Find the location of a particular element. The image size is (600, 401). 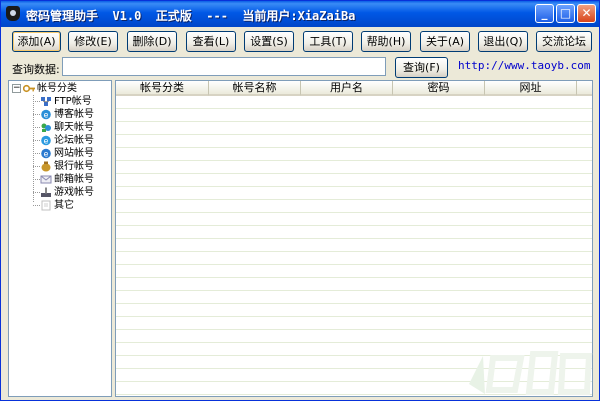

other-icon is located at coordinates (46, 205).